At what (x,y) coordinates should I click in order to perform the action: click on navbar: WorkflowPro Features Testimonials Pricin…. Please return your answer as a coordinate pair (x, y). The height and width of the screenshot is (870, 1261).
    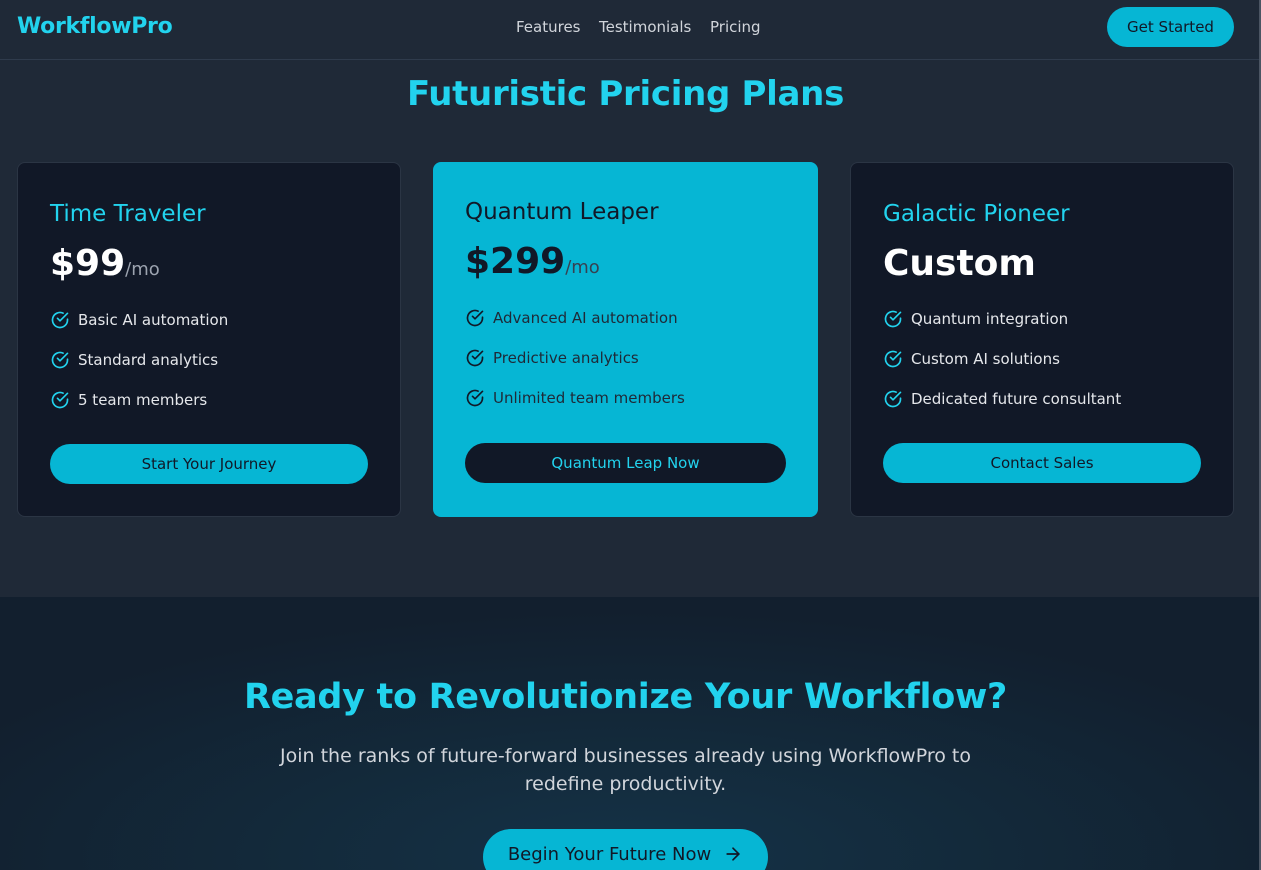
    Looking at the image, I should click on (629, 30).